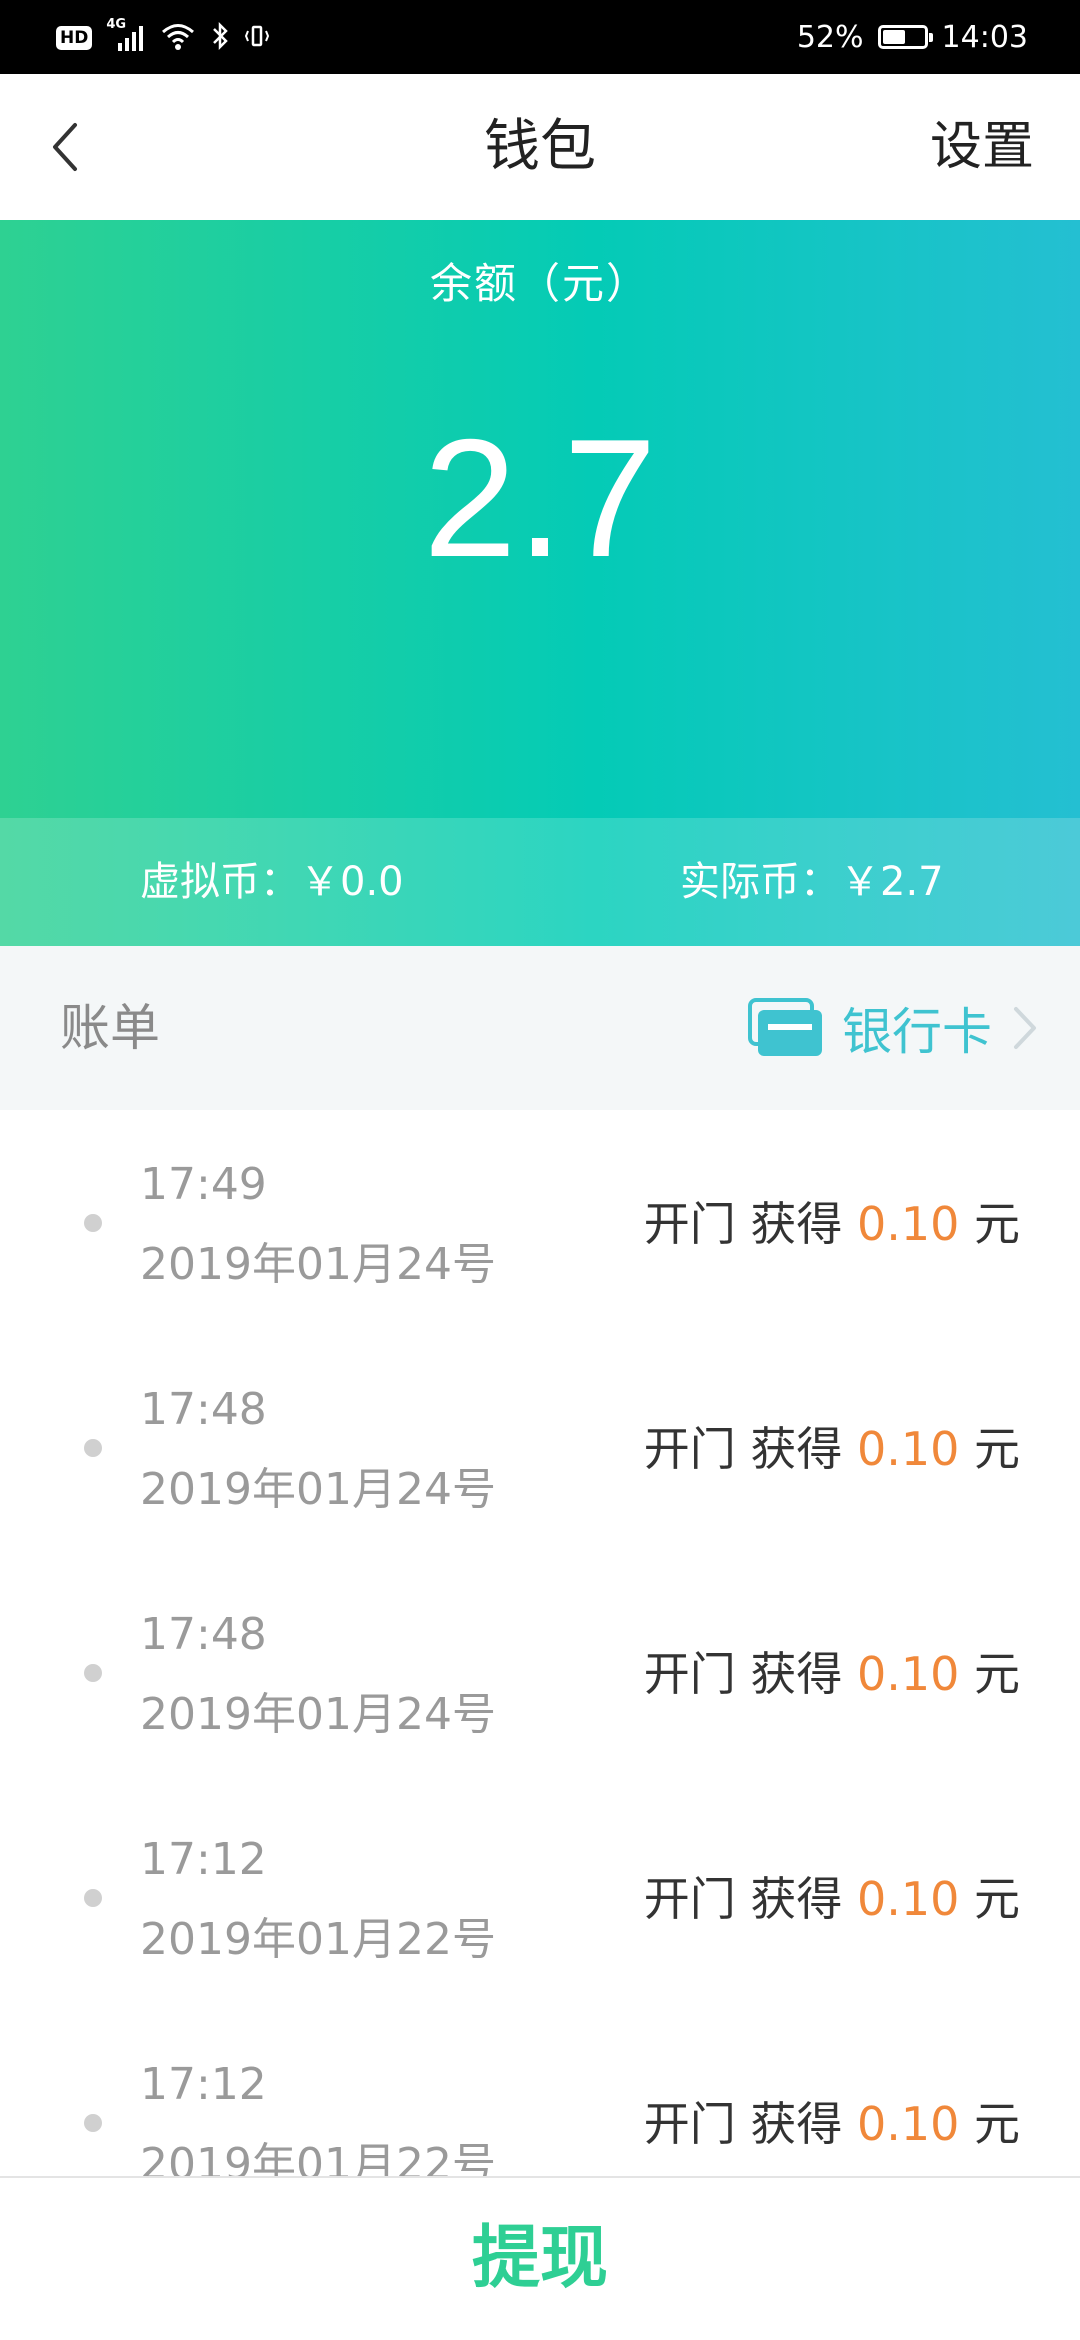 The image size is (1080, 2340). Describe the element at coordinates (540, 498) in the screenshot. I see `balance-amount: 2.7` at that location.